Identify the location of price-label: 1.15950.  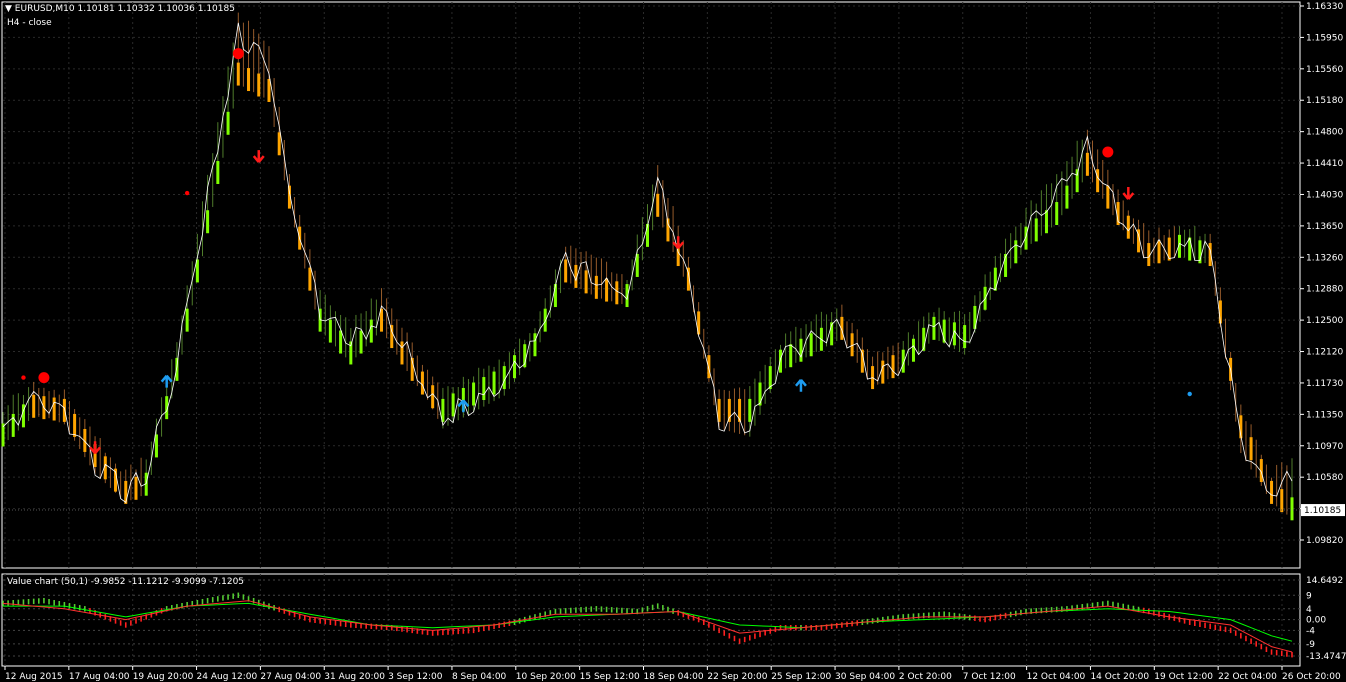
(1324, 38).